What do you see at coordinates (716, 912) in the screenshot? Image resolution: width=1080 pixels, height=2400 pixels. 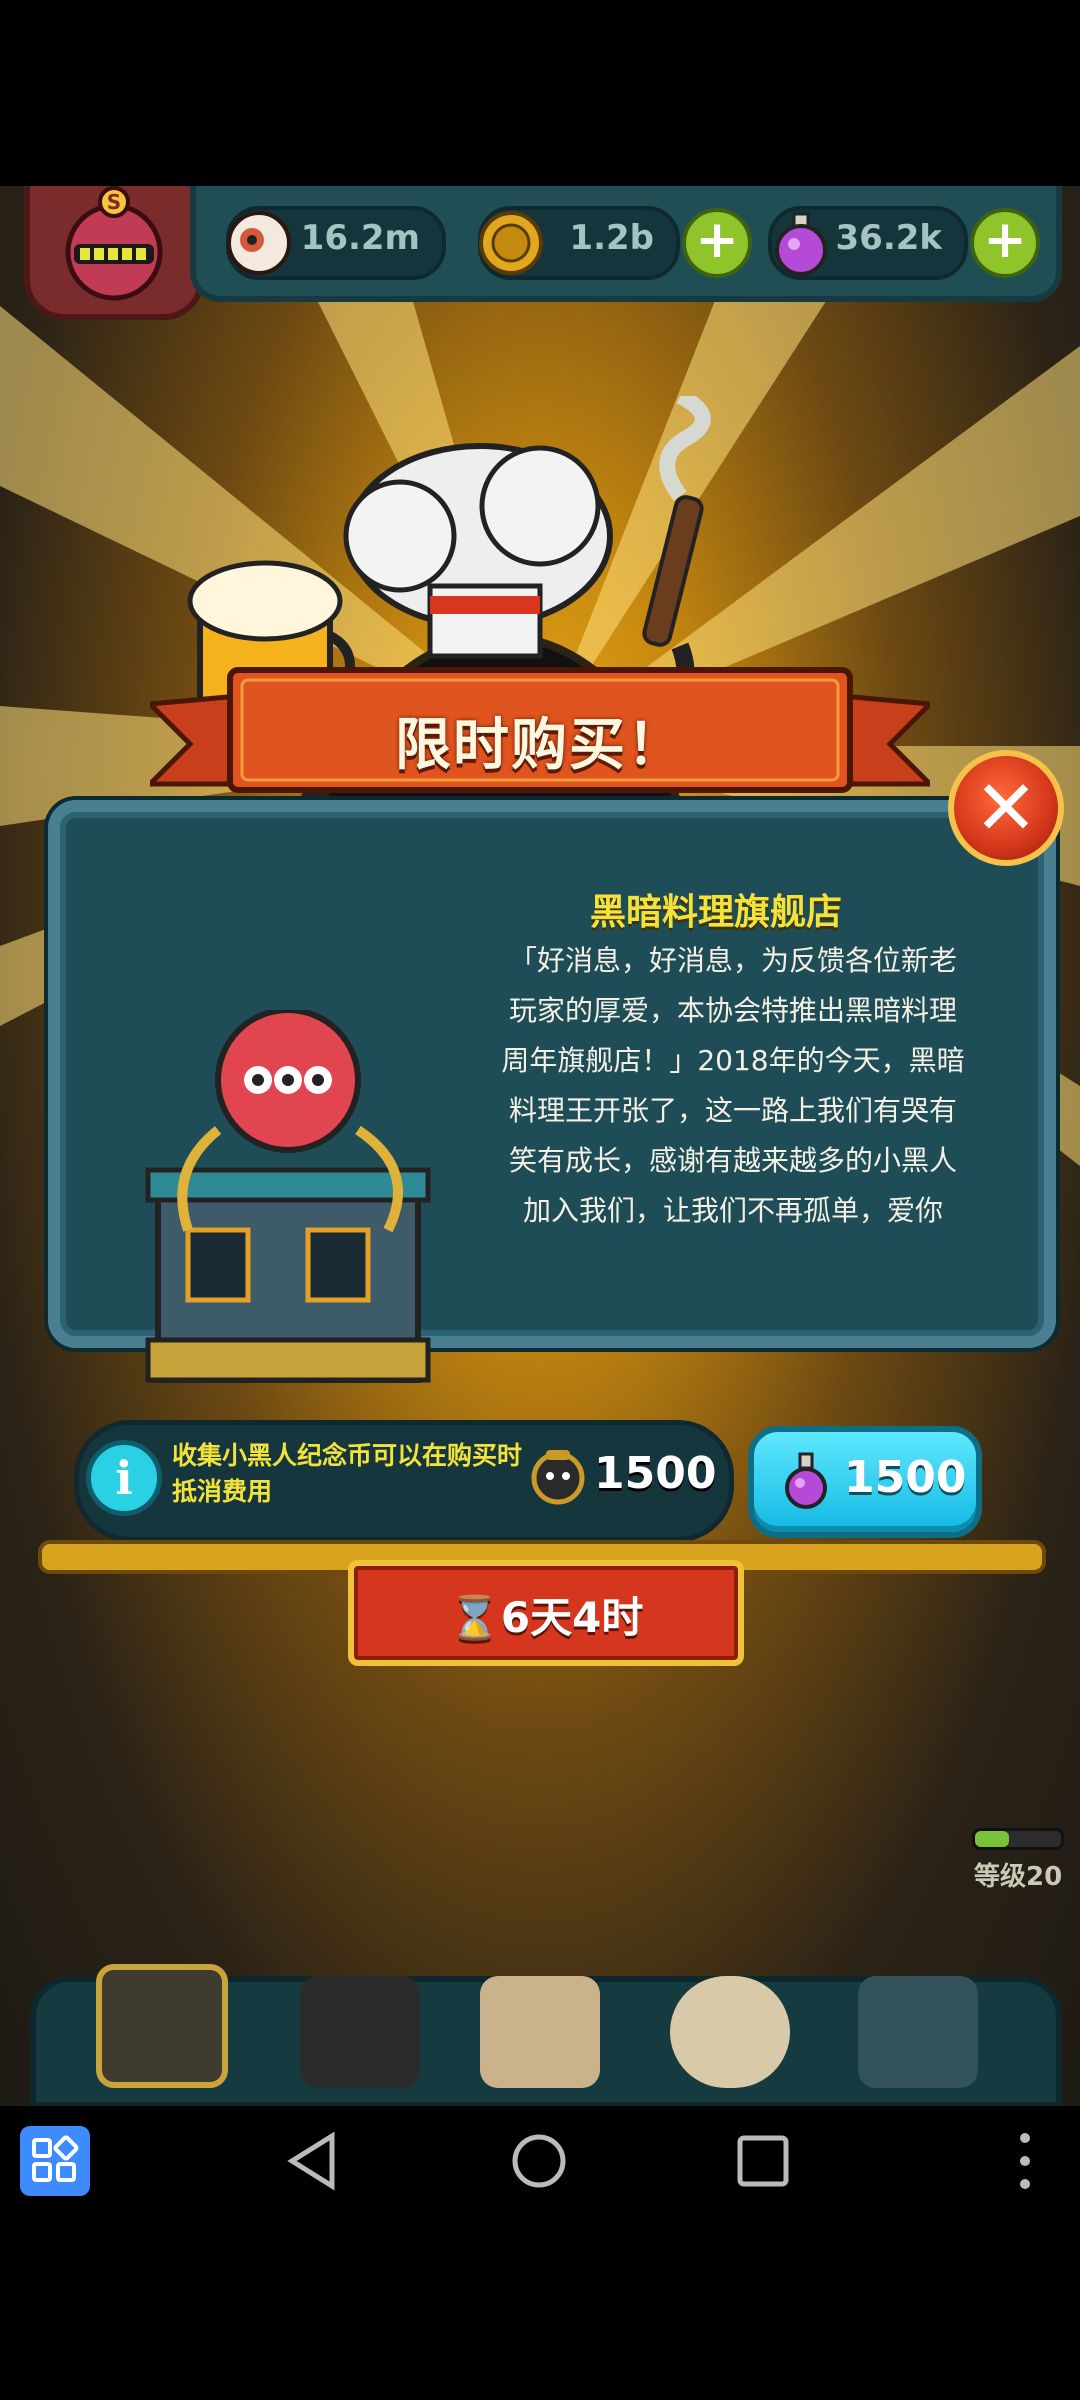 I see `shop-title: 黑暗料理旗舰店` at bounding box center [716, 912].